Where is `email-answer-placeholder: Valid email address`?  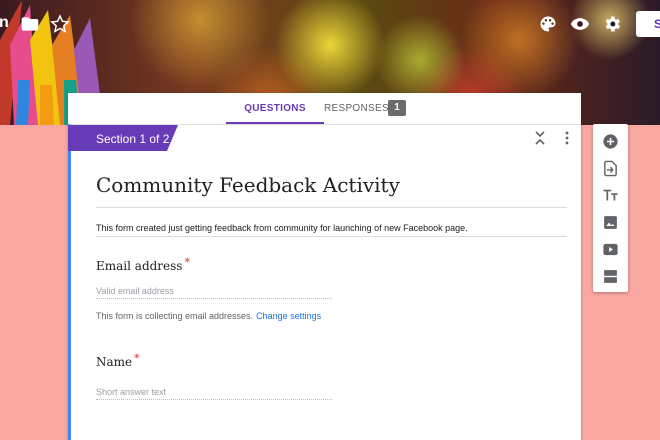 email-answer-placeholder: Valid email address is located at coordinates (135, 291).